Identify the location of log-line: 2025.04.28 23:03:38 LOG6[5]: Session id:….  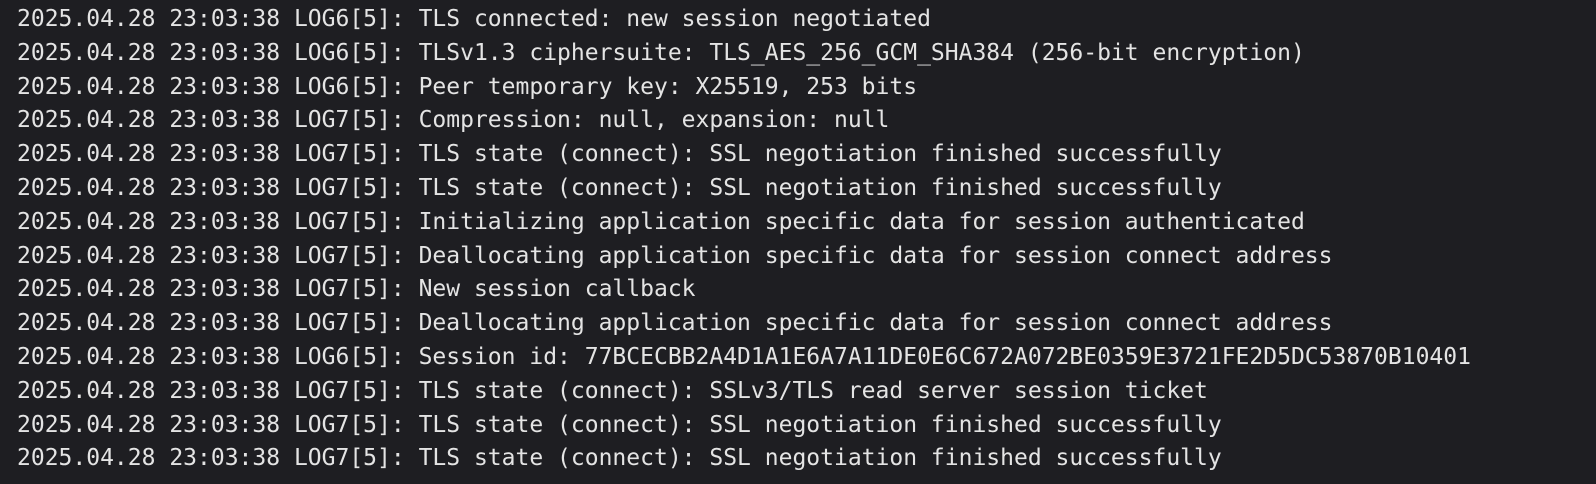
(744, 356).